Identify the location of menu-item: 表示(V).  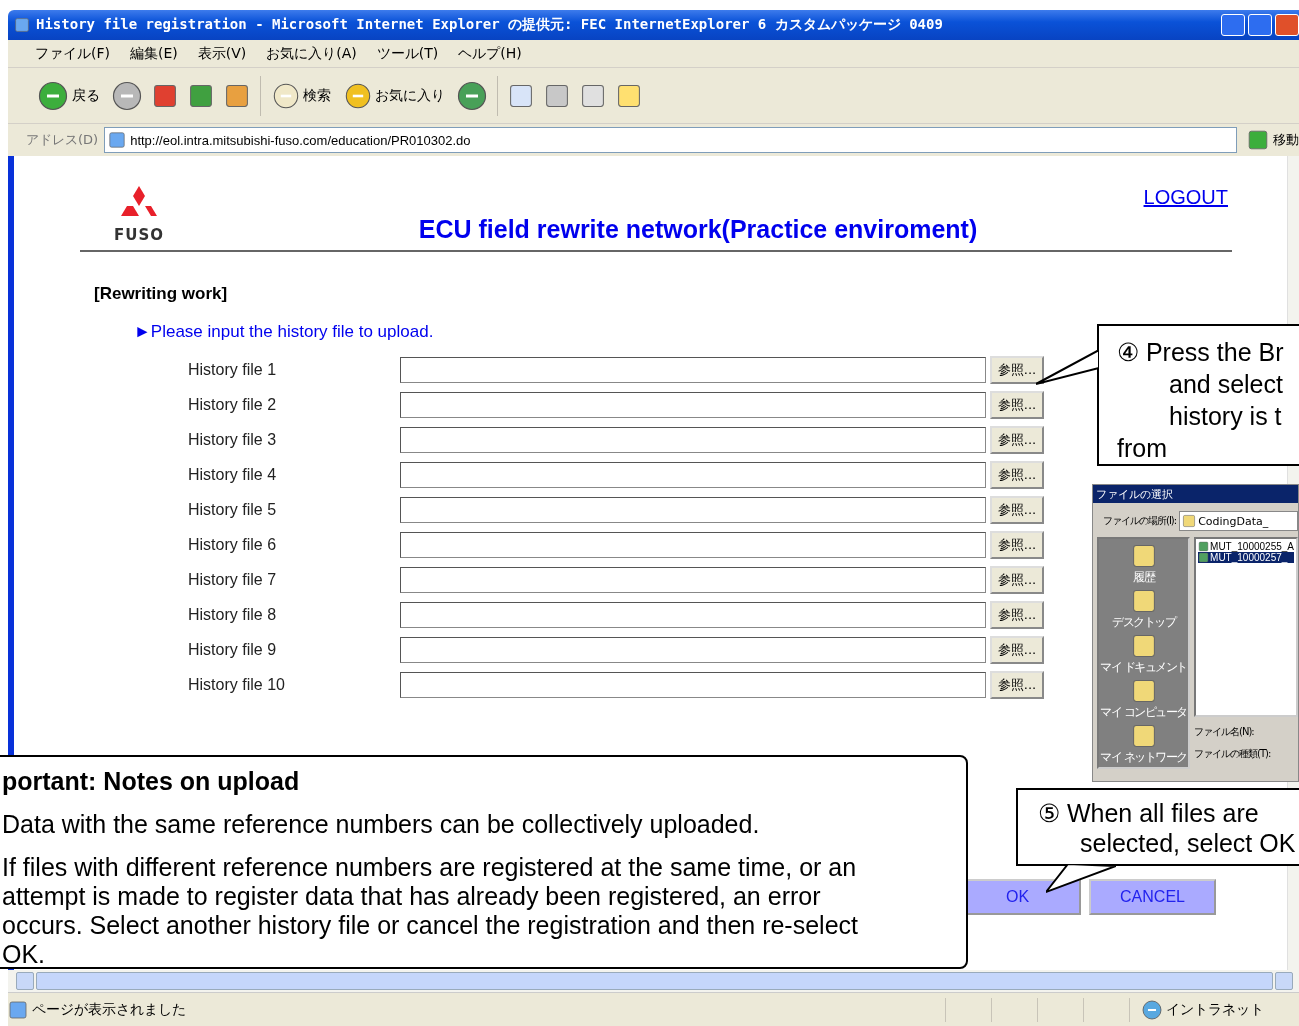
(222, 53).